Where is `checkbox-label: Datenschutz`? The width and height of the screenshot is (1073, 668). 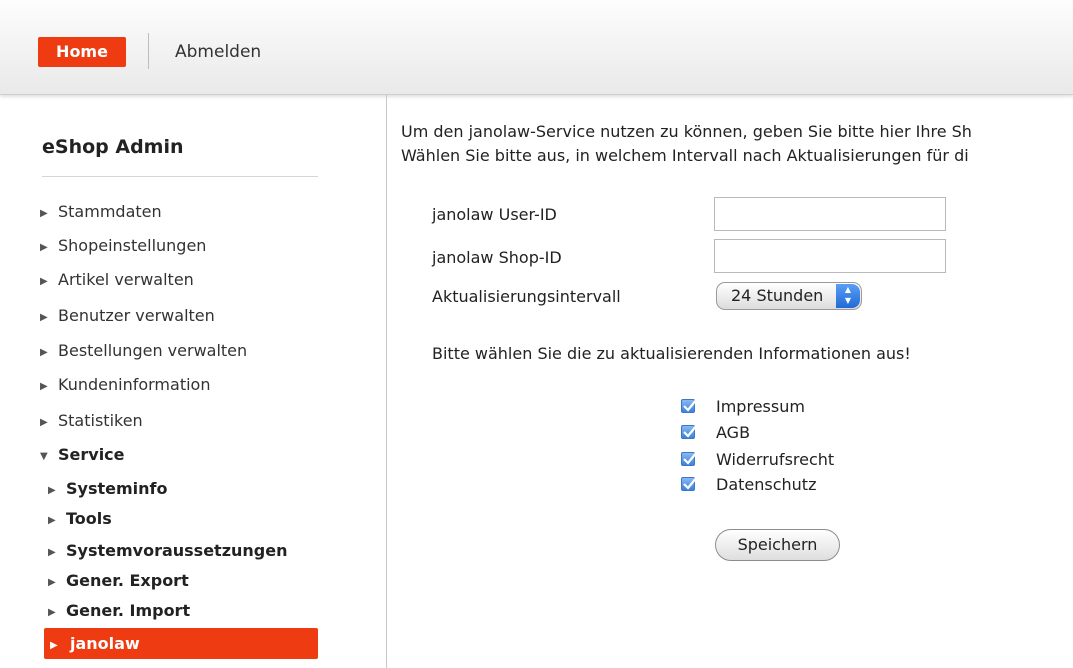 checkbox-label: Datenschutz is located at coordinates (766, 484).